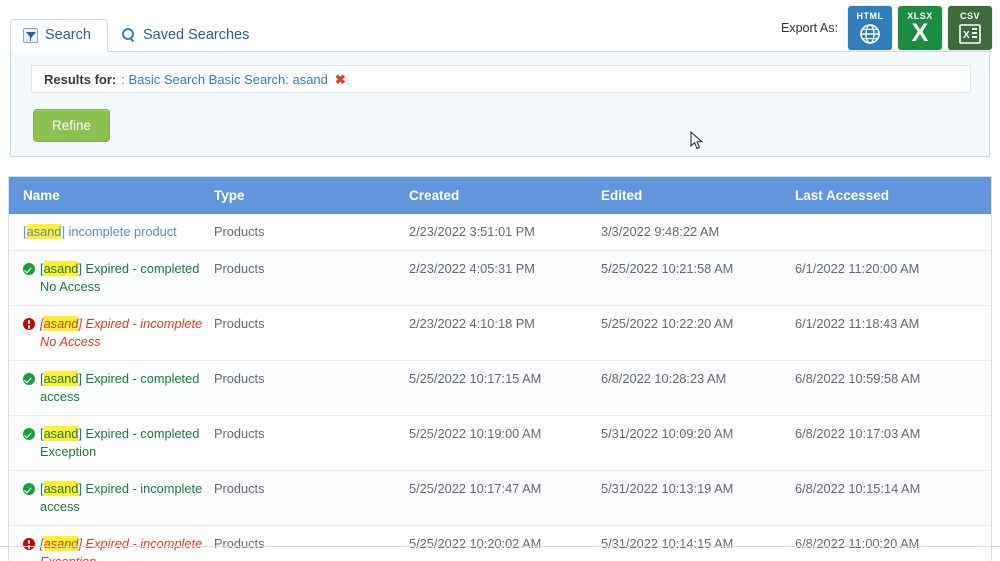  I want to click on cell-created: 5/25/2022 10:17:15 AM, so click(505, 388).